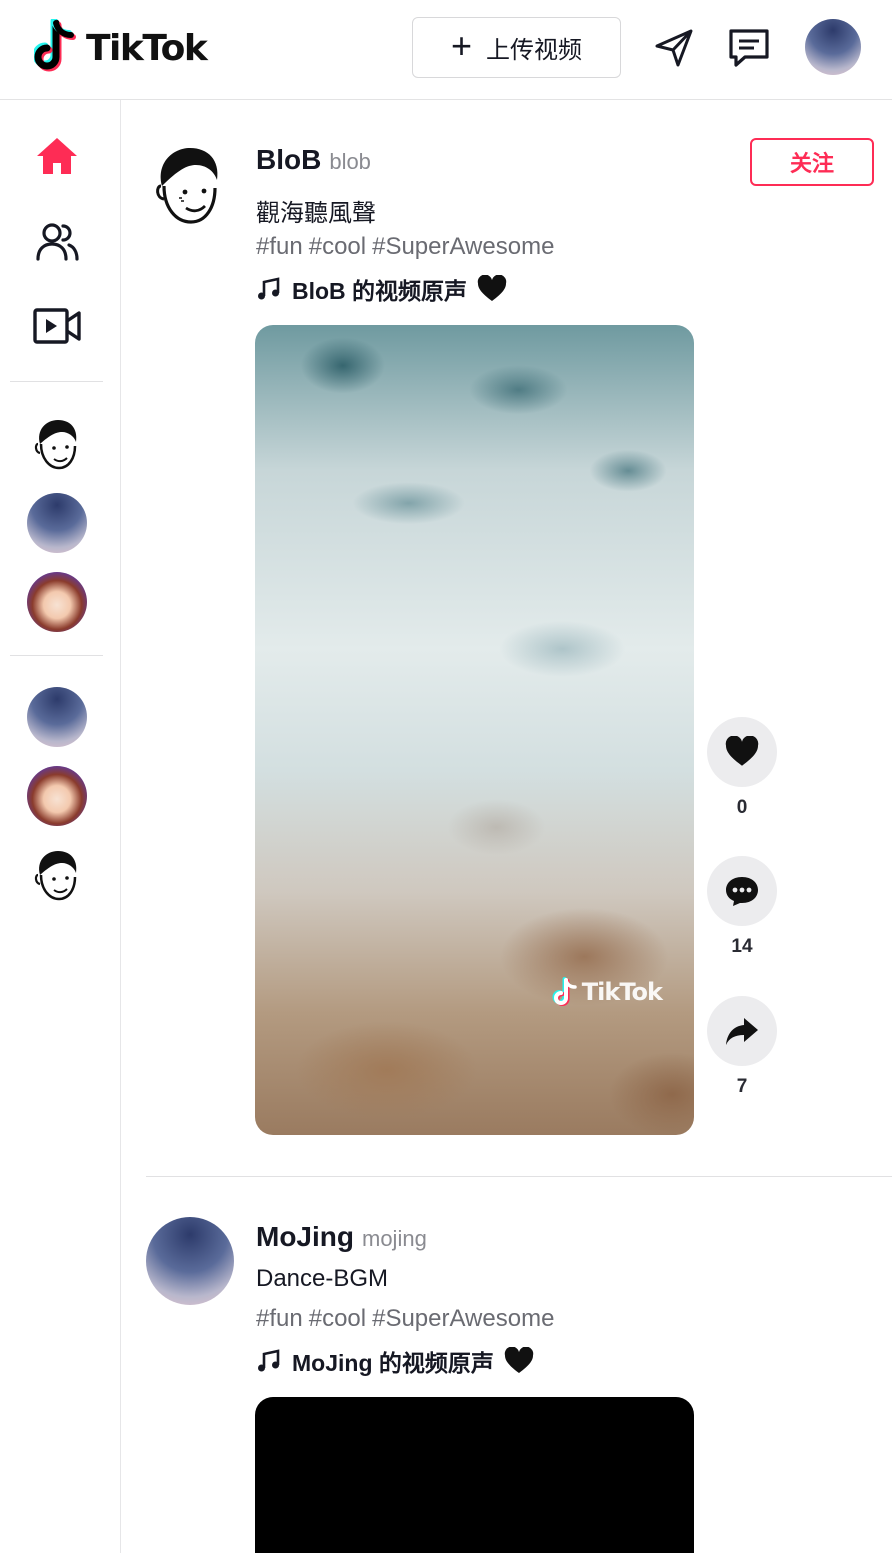 The width and height of the screenshot is (892, 1553). What do you see at coordinates (534, 50) in the screenshot?
I see `upload-label: 上传视频` at bounding box center [534, 50].